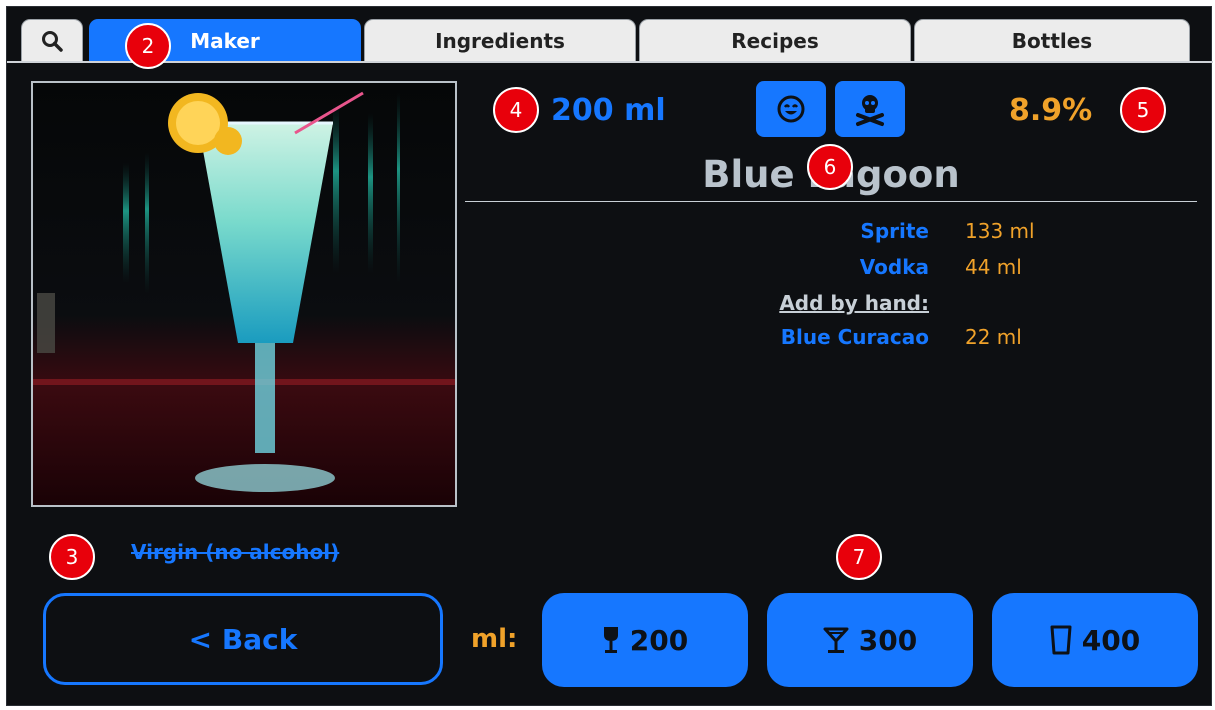 Image resolution: width=1215 pixels, height=710 pixels. What do you see at coordinates (1143, 110) in the screenshot?
I see `annotation-marker: 5` at bounding box center [1143, 110].